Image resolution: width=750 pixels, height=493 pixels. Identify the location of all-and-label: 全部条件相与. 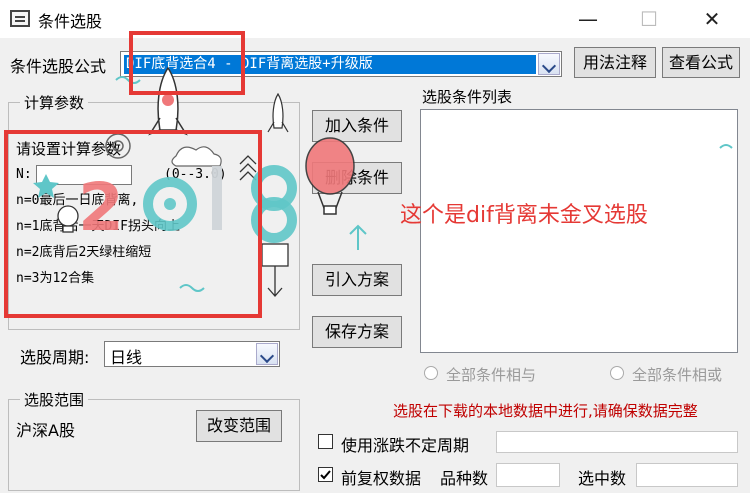
(491, 375).